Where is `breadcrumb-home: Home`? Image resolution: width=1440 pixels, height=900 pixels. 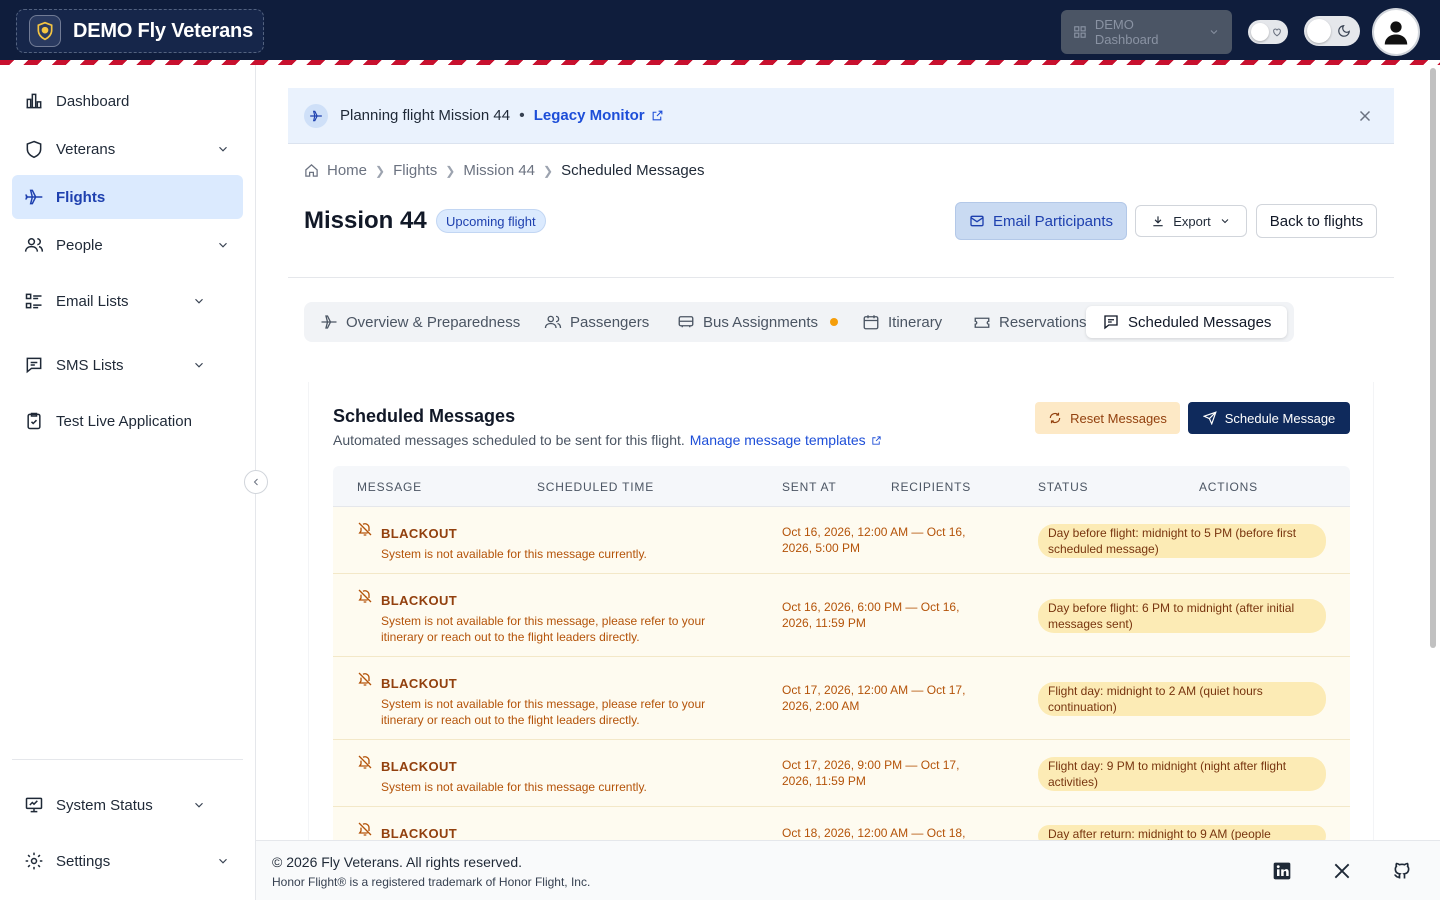 breadcrumb-home: Home is located at coordinates (347, 170).